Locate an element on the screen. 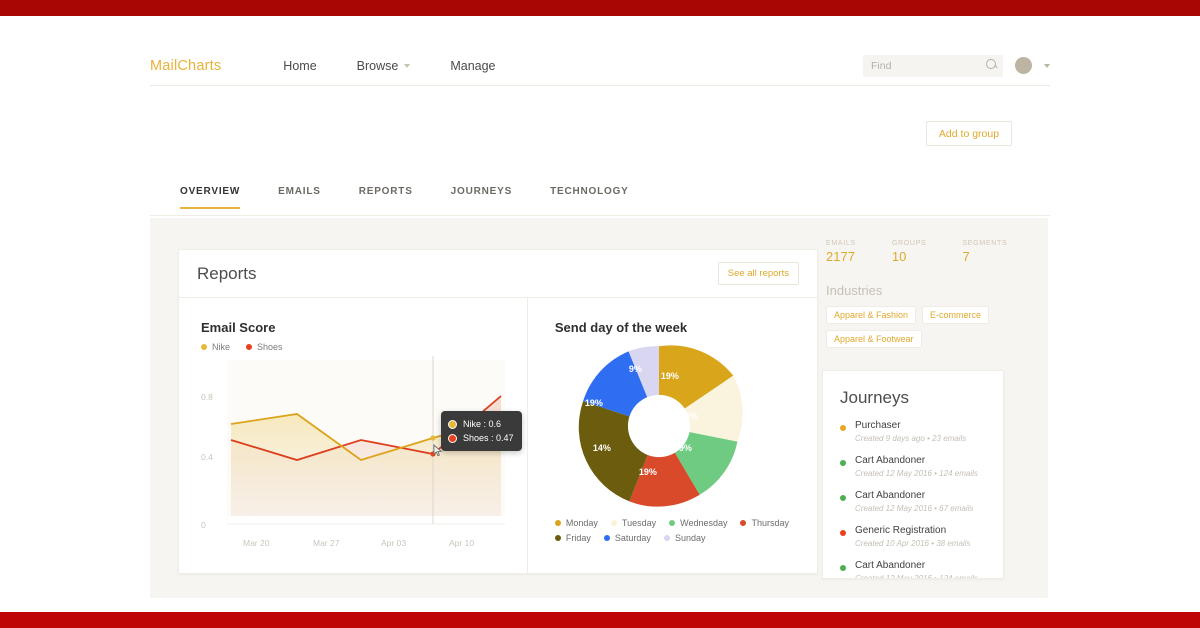  legend-label-friday: Friday is located at coordinates (578, 538).